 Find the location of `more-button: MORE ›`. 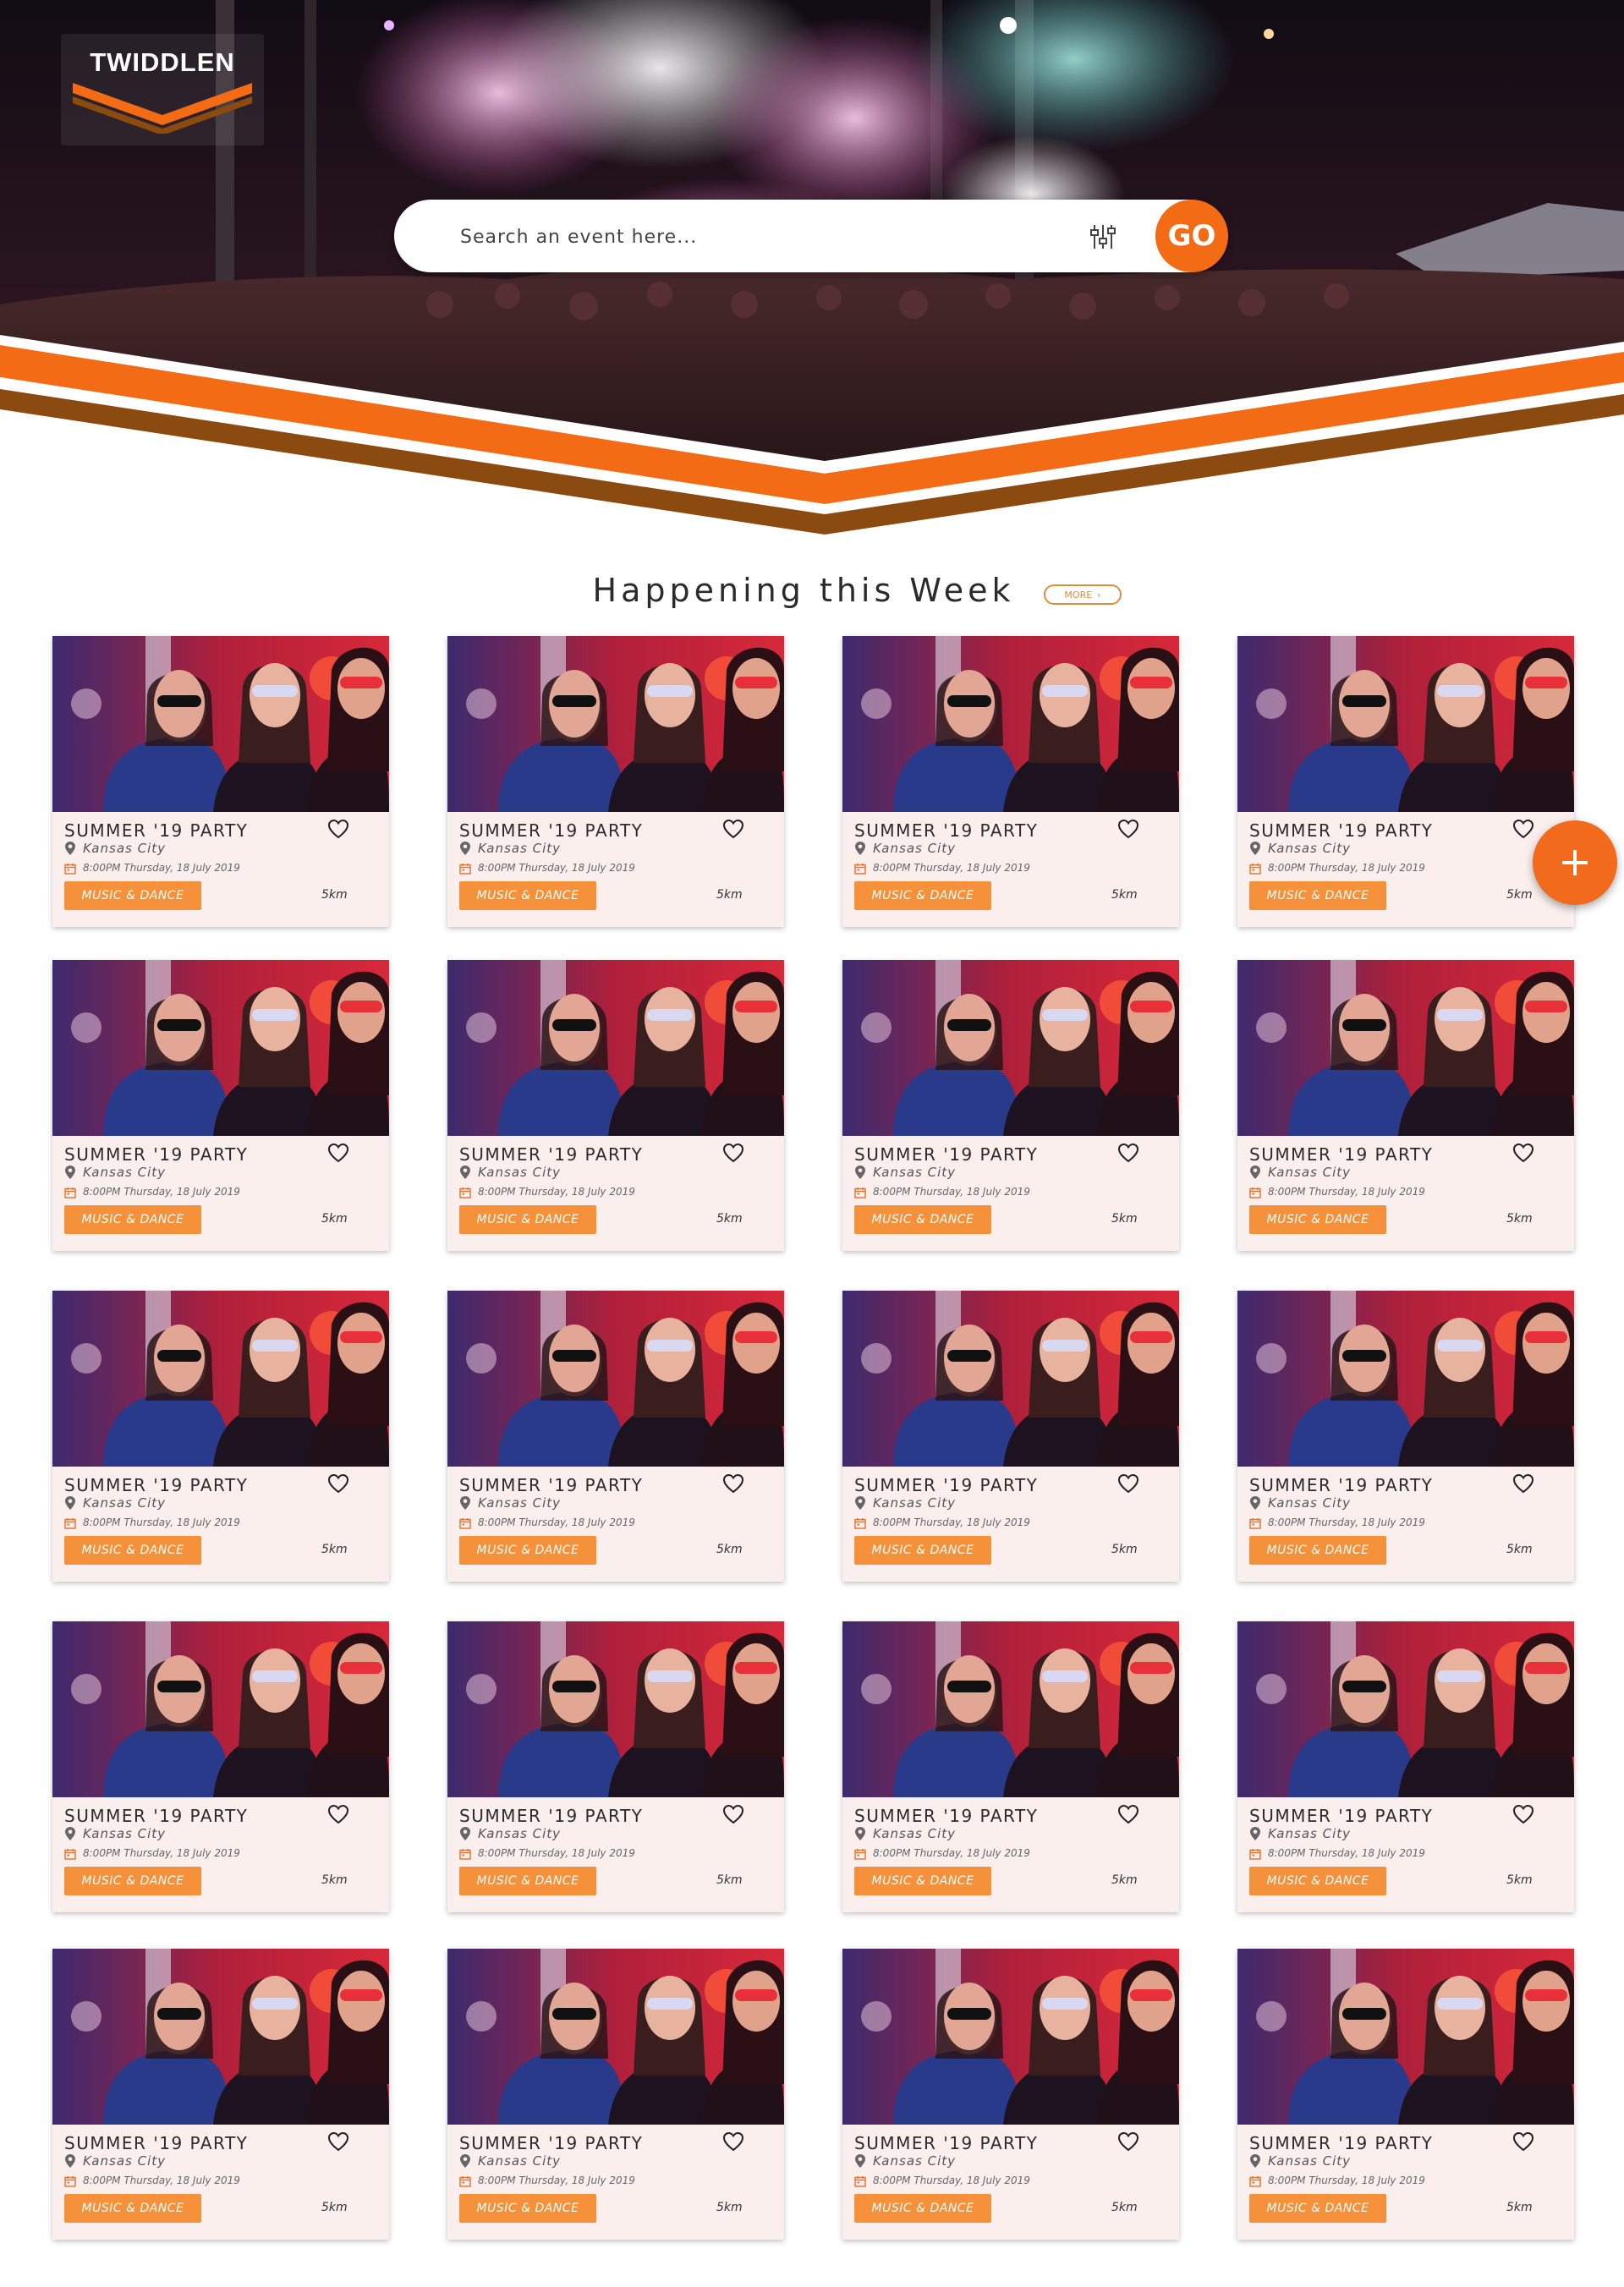

more-button: MORE › is located at coordinates (1083, 594).